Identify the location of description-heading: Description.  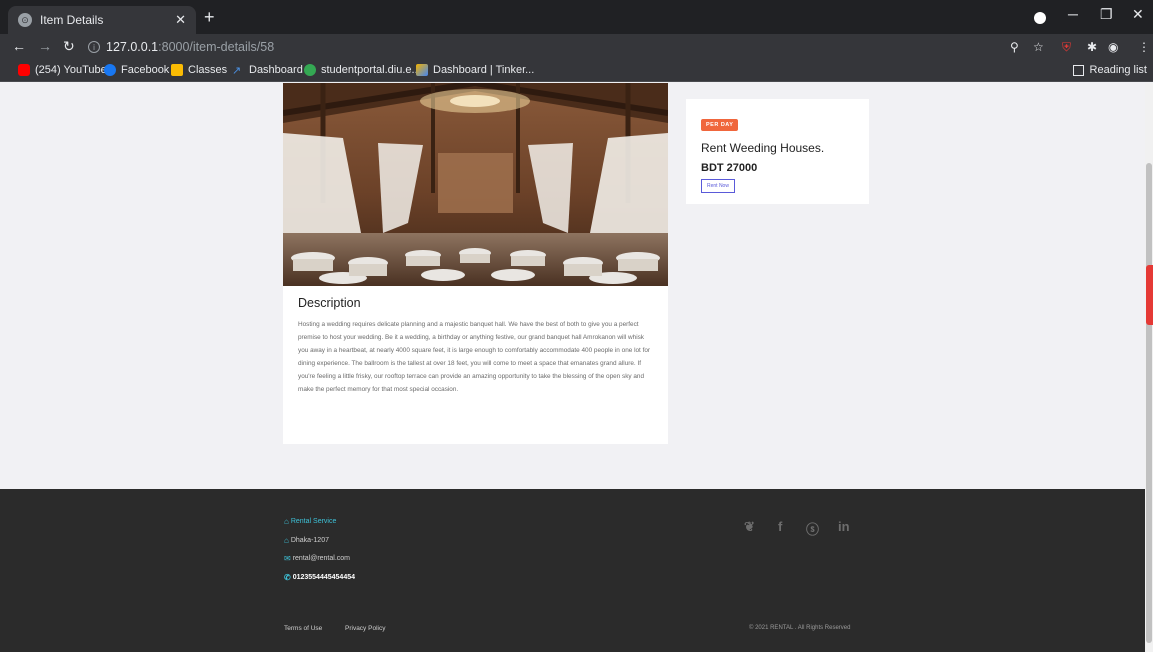
(329, 303).